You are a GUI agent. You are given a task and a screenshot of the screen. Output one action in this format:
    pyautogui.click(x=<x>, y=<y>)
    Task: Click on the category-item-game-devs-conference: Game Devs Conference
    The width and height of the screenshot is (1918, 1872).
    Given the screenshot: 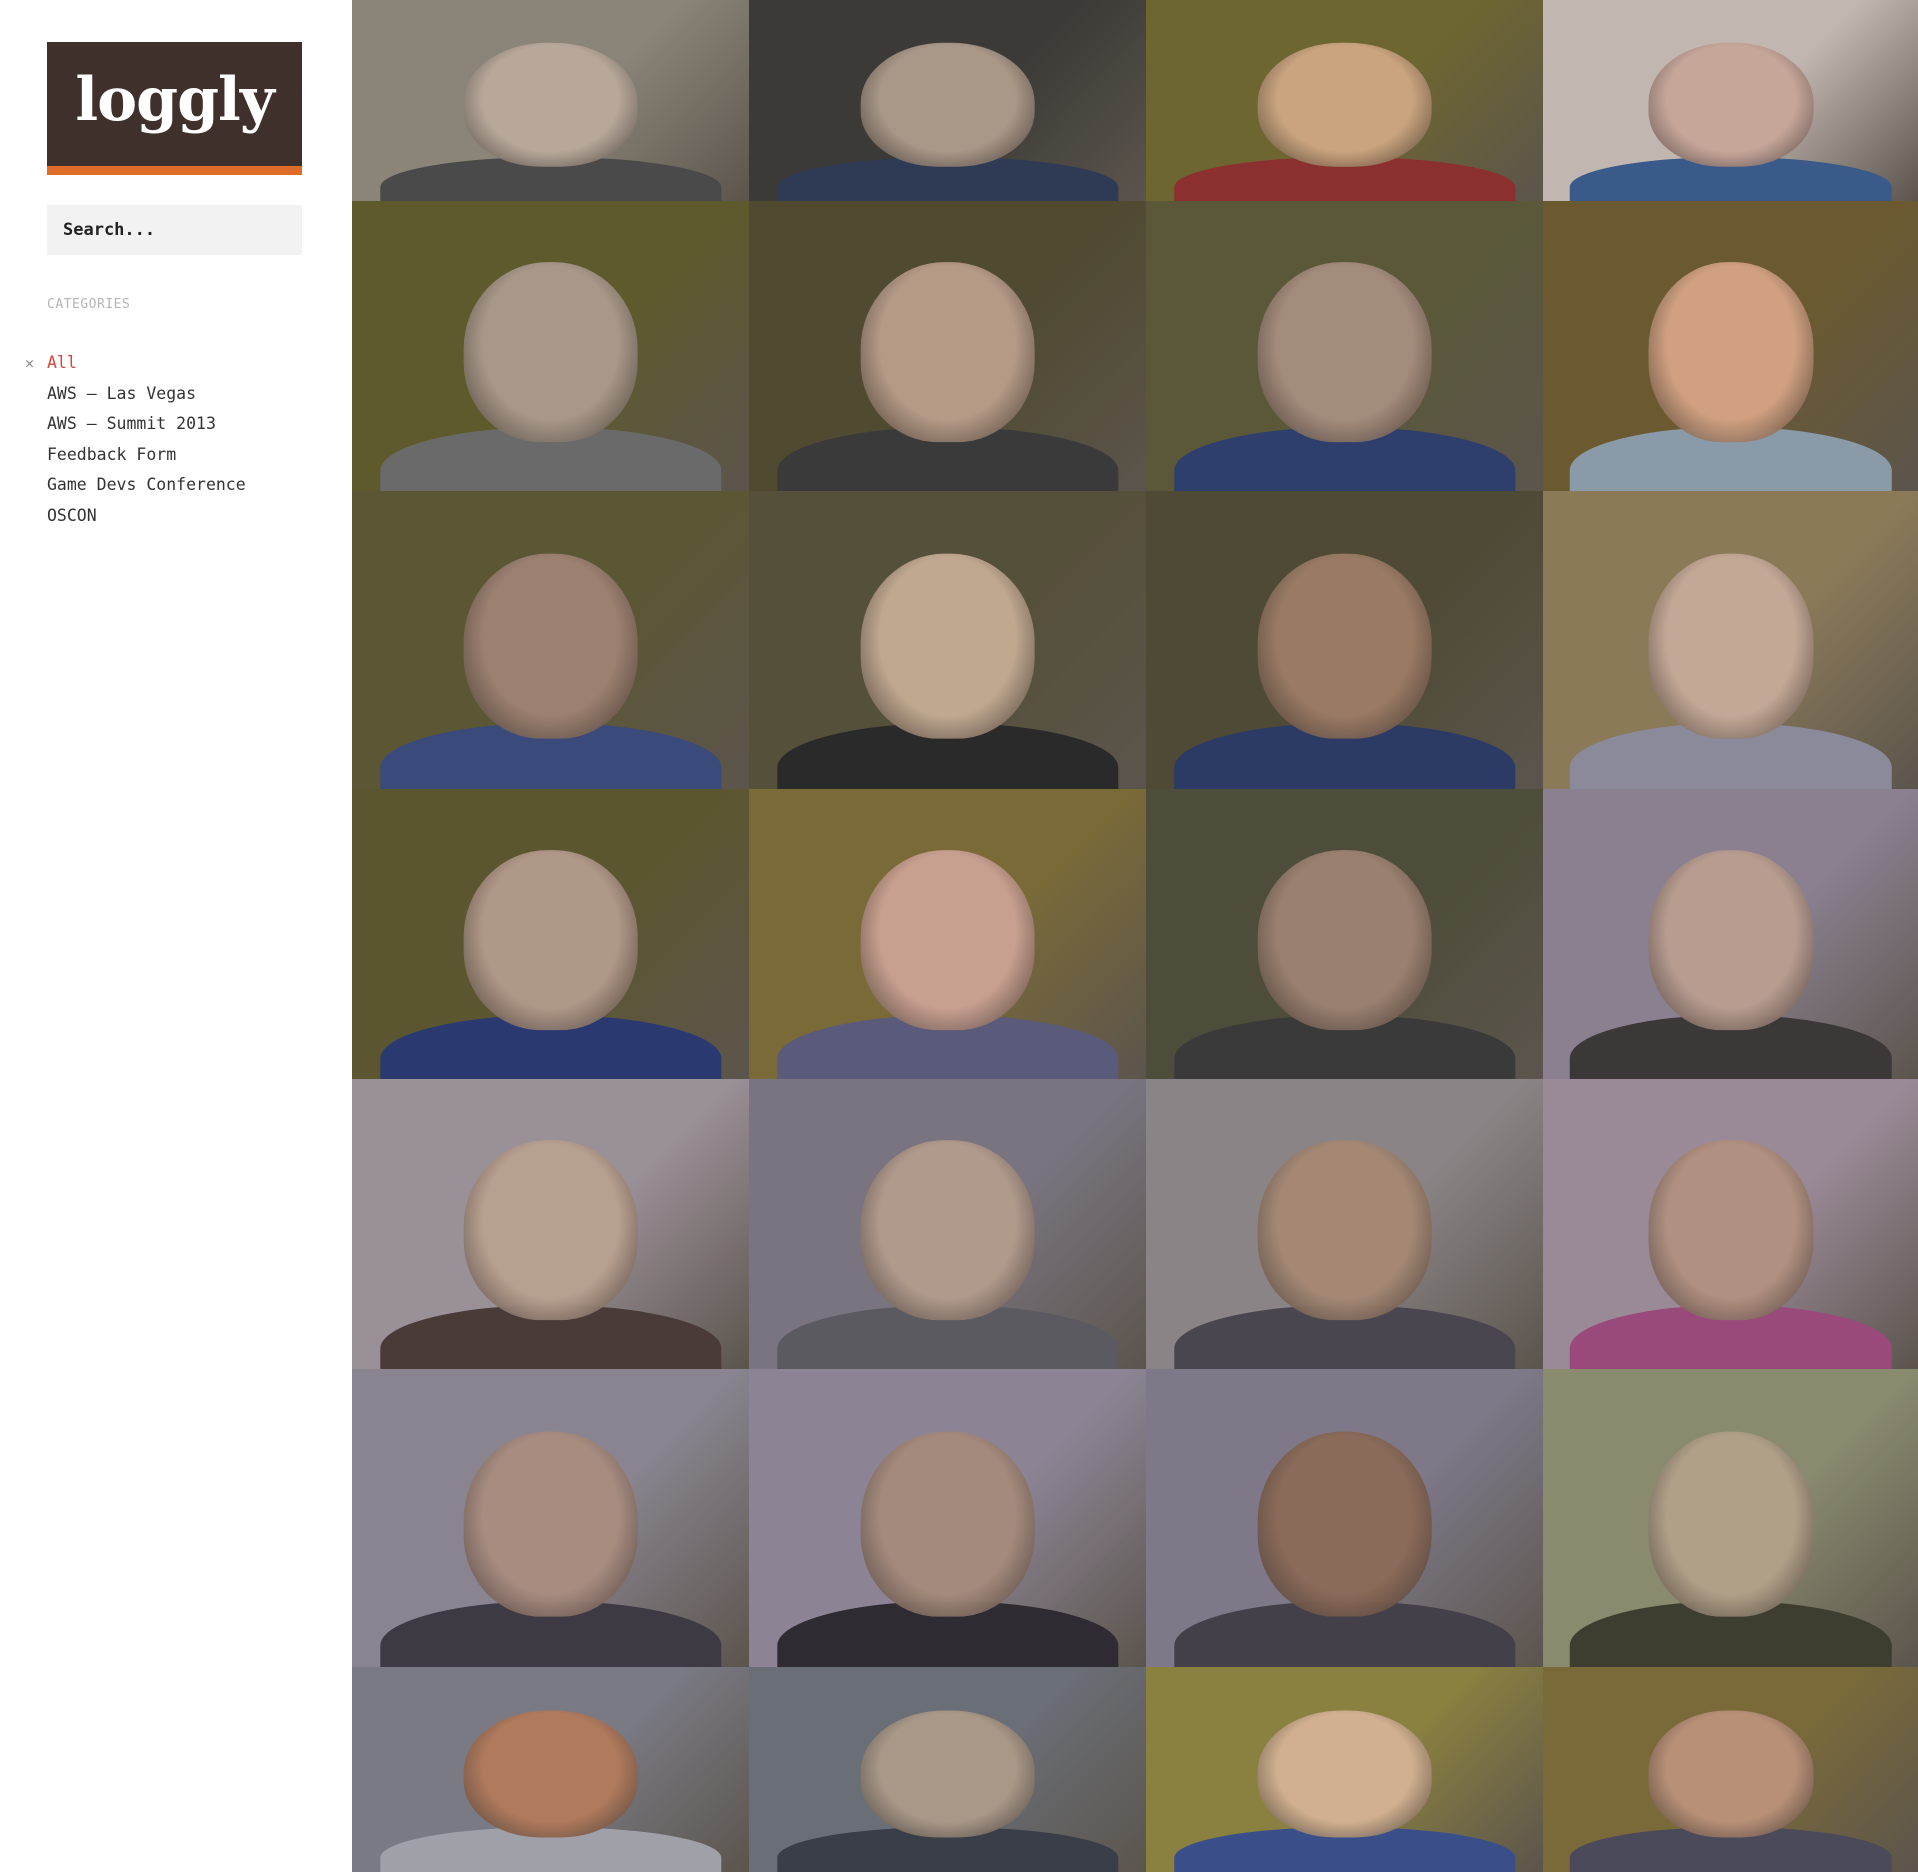 What is the action you would take?
    pyautogui.click(x=146, y=485)
    